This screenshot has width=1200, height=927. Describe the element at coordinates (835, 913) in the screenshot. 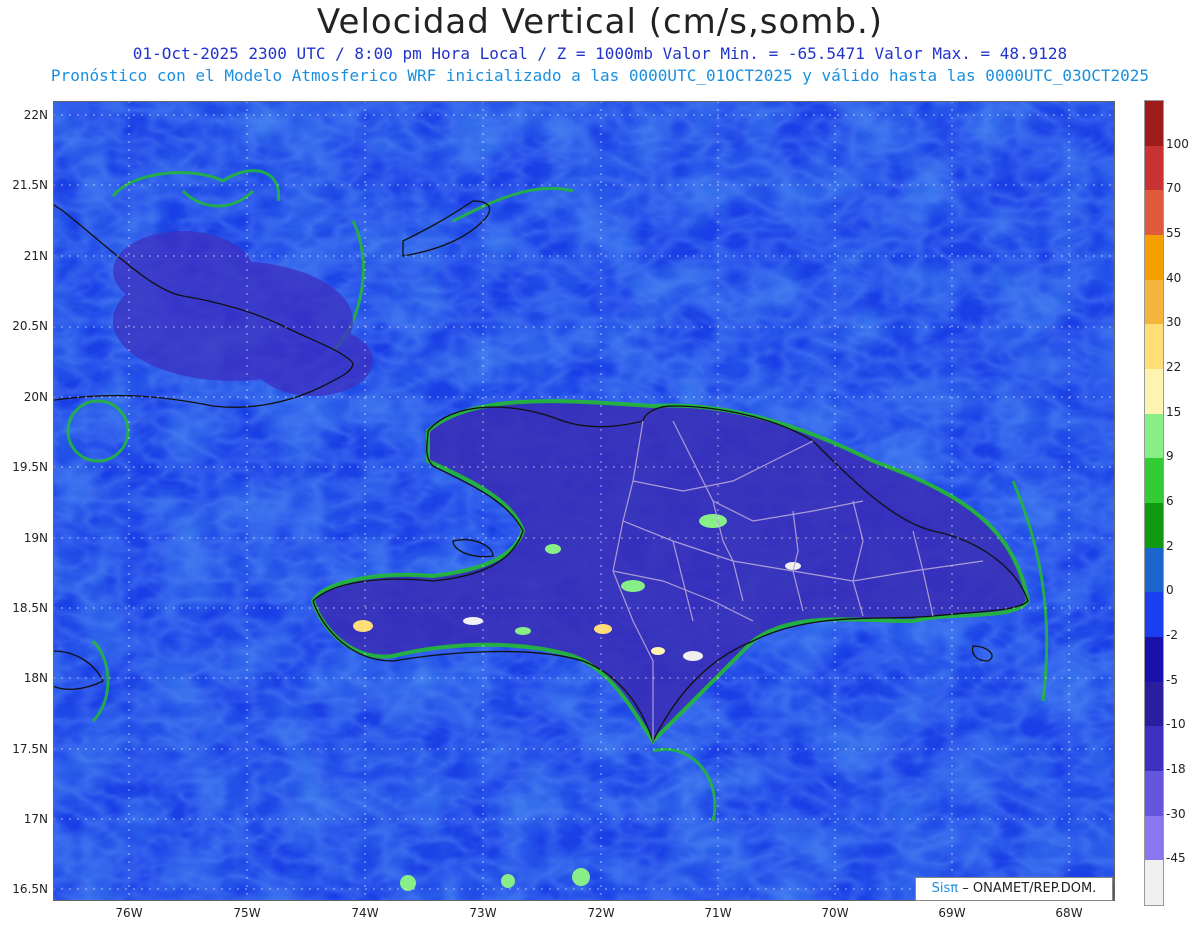

I see `lon-label-70w: 70W` at that location.